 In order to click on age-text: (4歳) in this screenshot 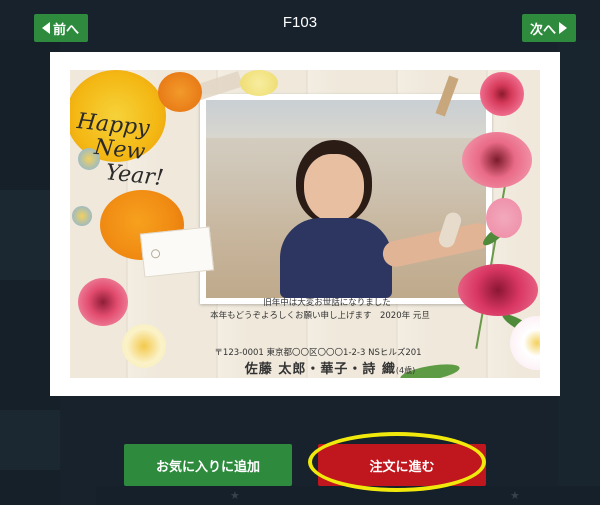, I will do `click(405, 370)`.